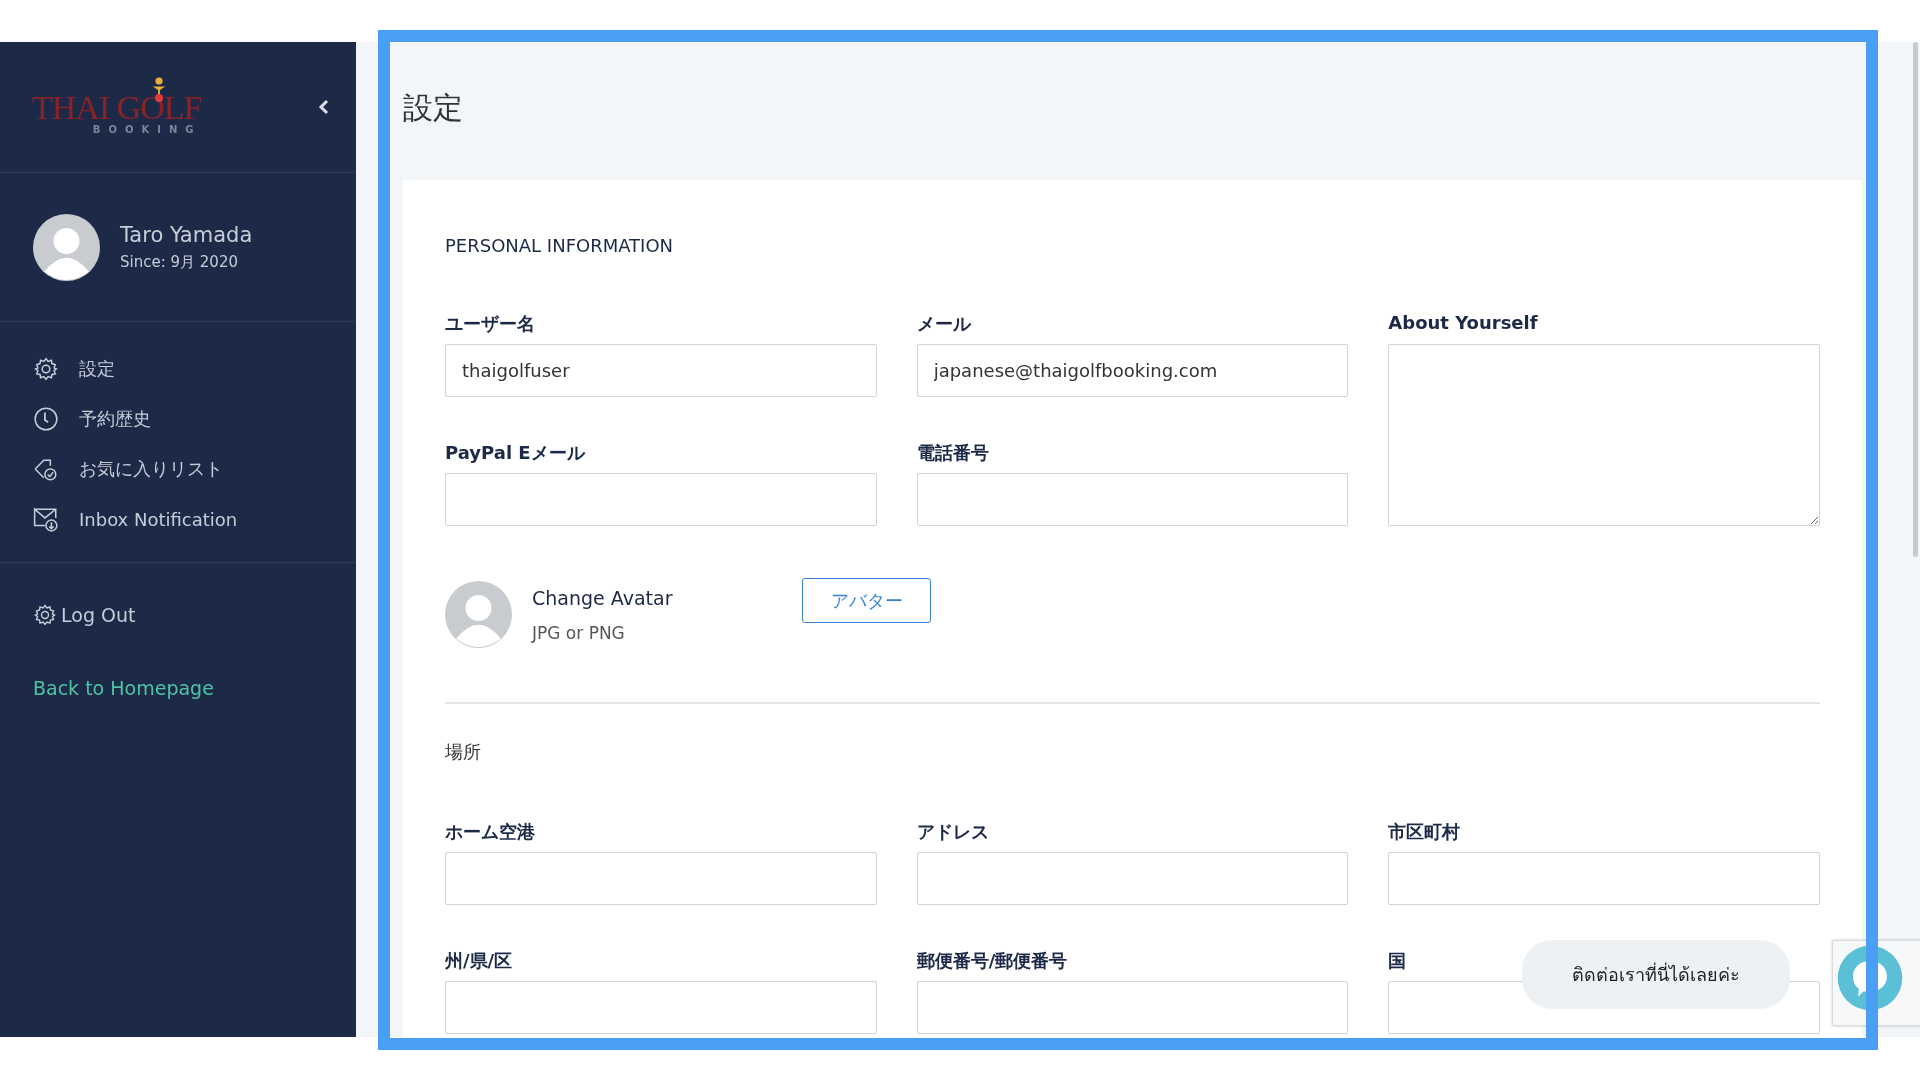  Describe the element at coordinates (953, 452) in the screenshot. I see `field-label: 電話番号` at that location.